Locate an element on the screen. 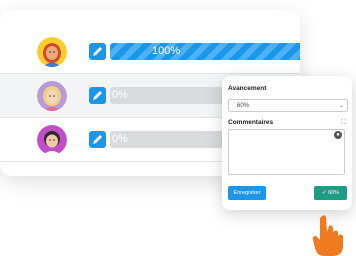 Image resolution: width=356 pixels, height=256 pixels. progress-label: 100% is located at coordinates (166, 51).